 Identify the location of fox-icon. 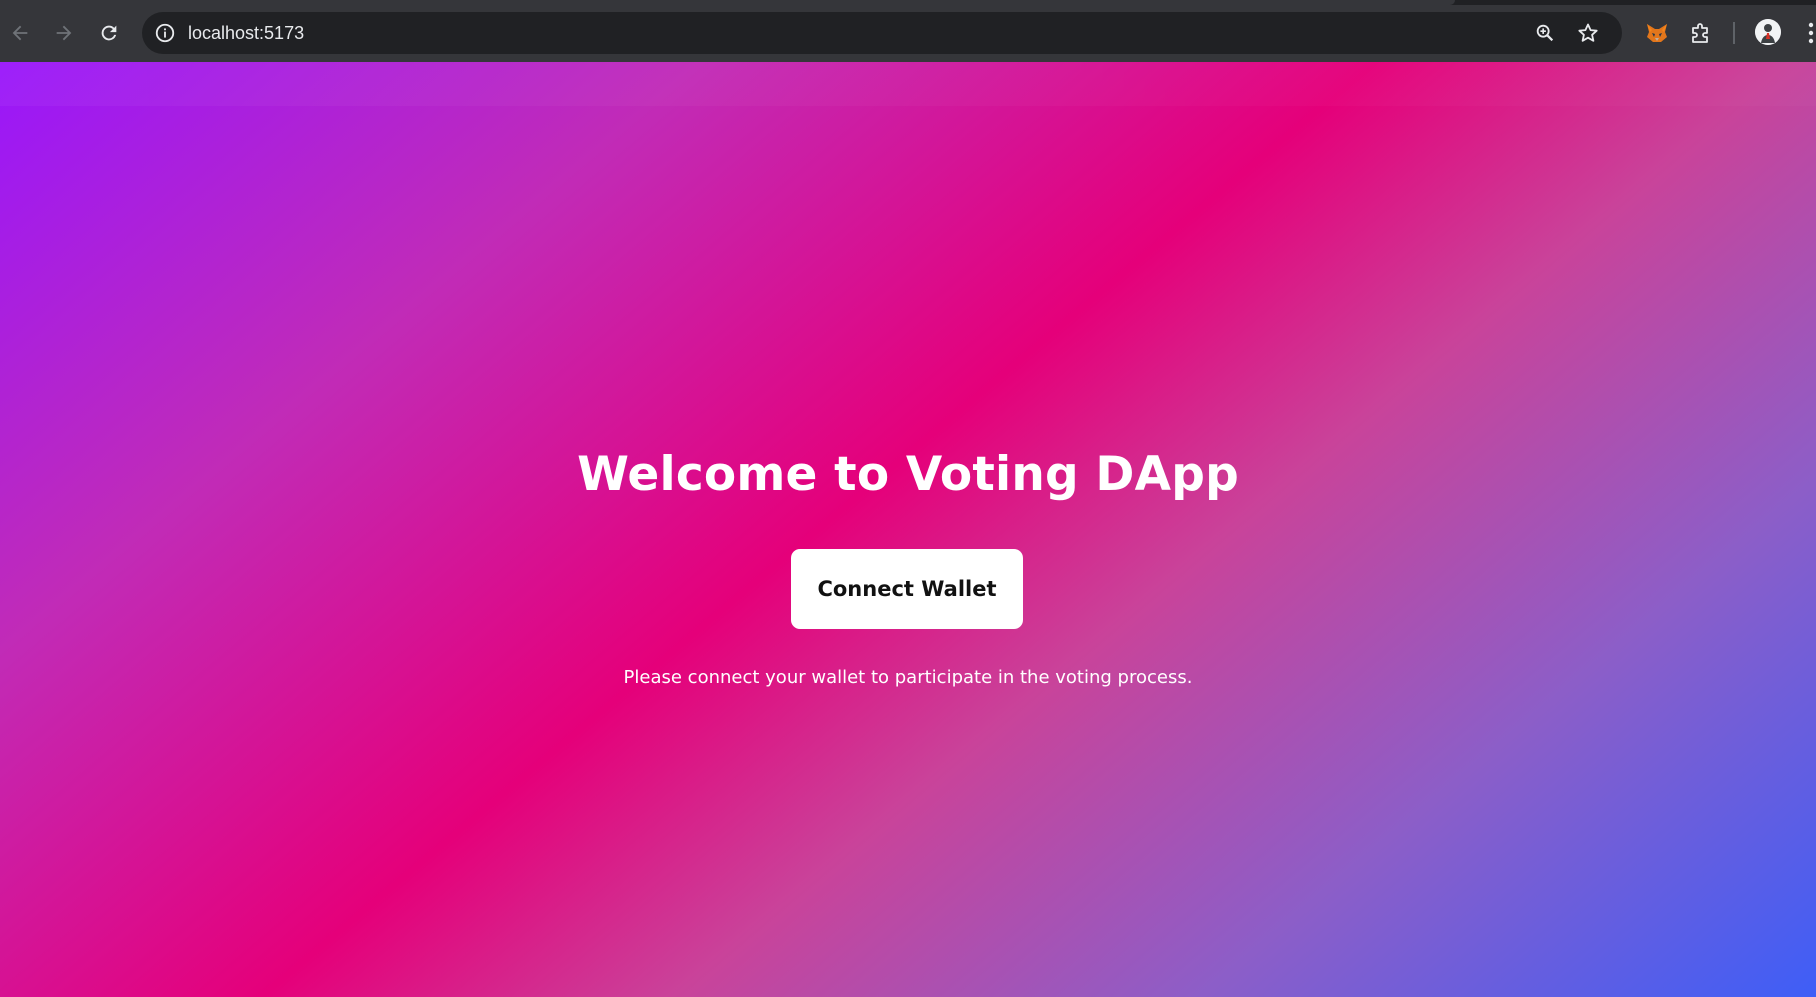
(1657, 33).